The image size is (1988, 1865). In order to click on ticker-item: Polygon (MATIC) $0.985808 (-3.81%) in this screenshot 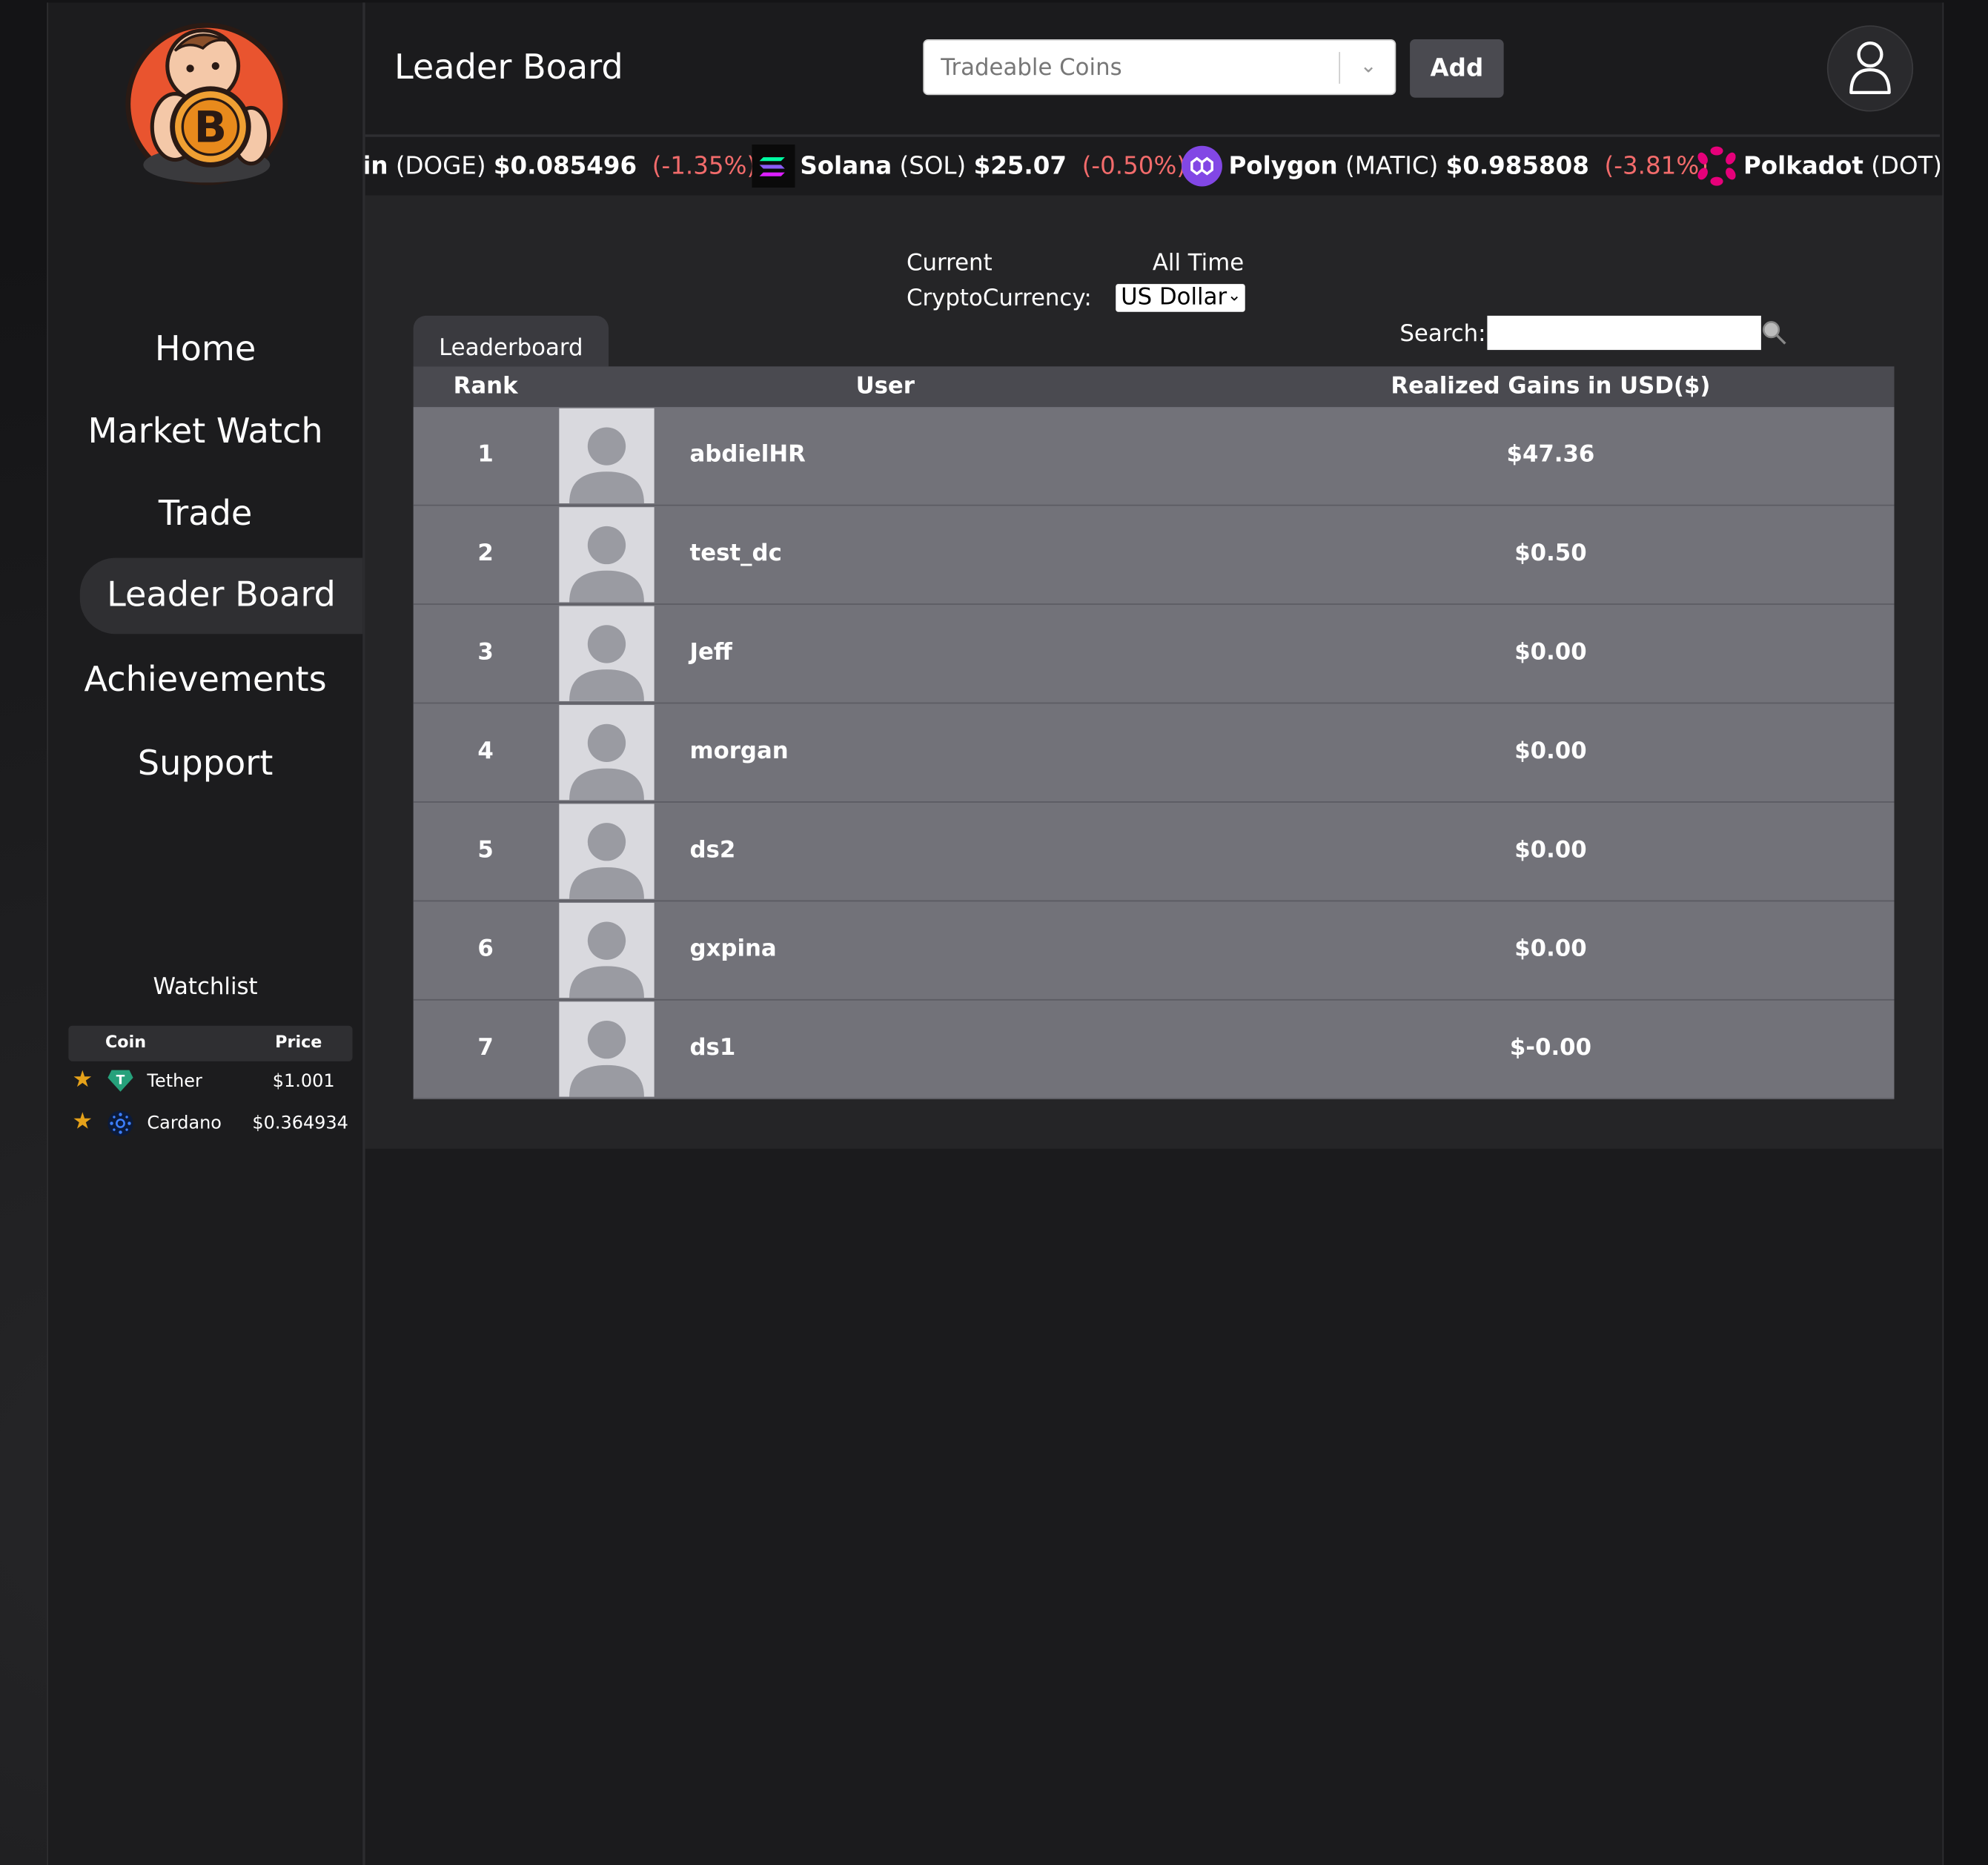, I will do `click(1468, 166)`.